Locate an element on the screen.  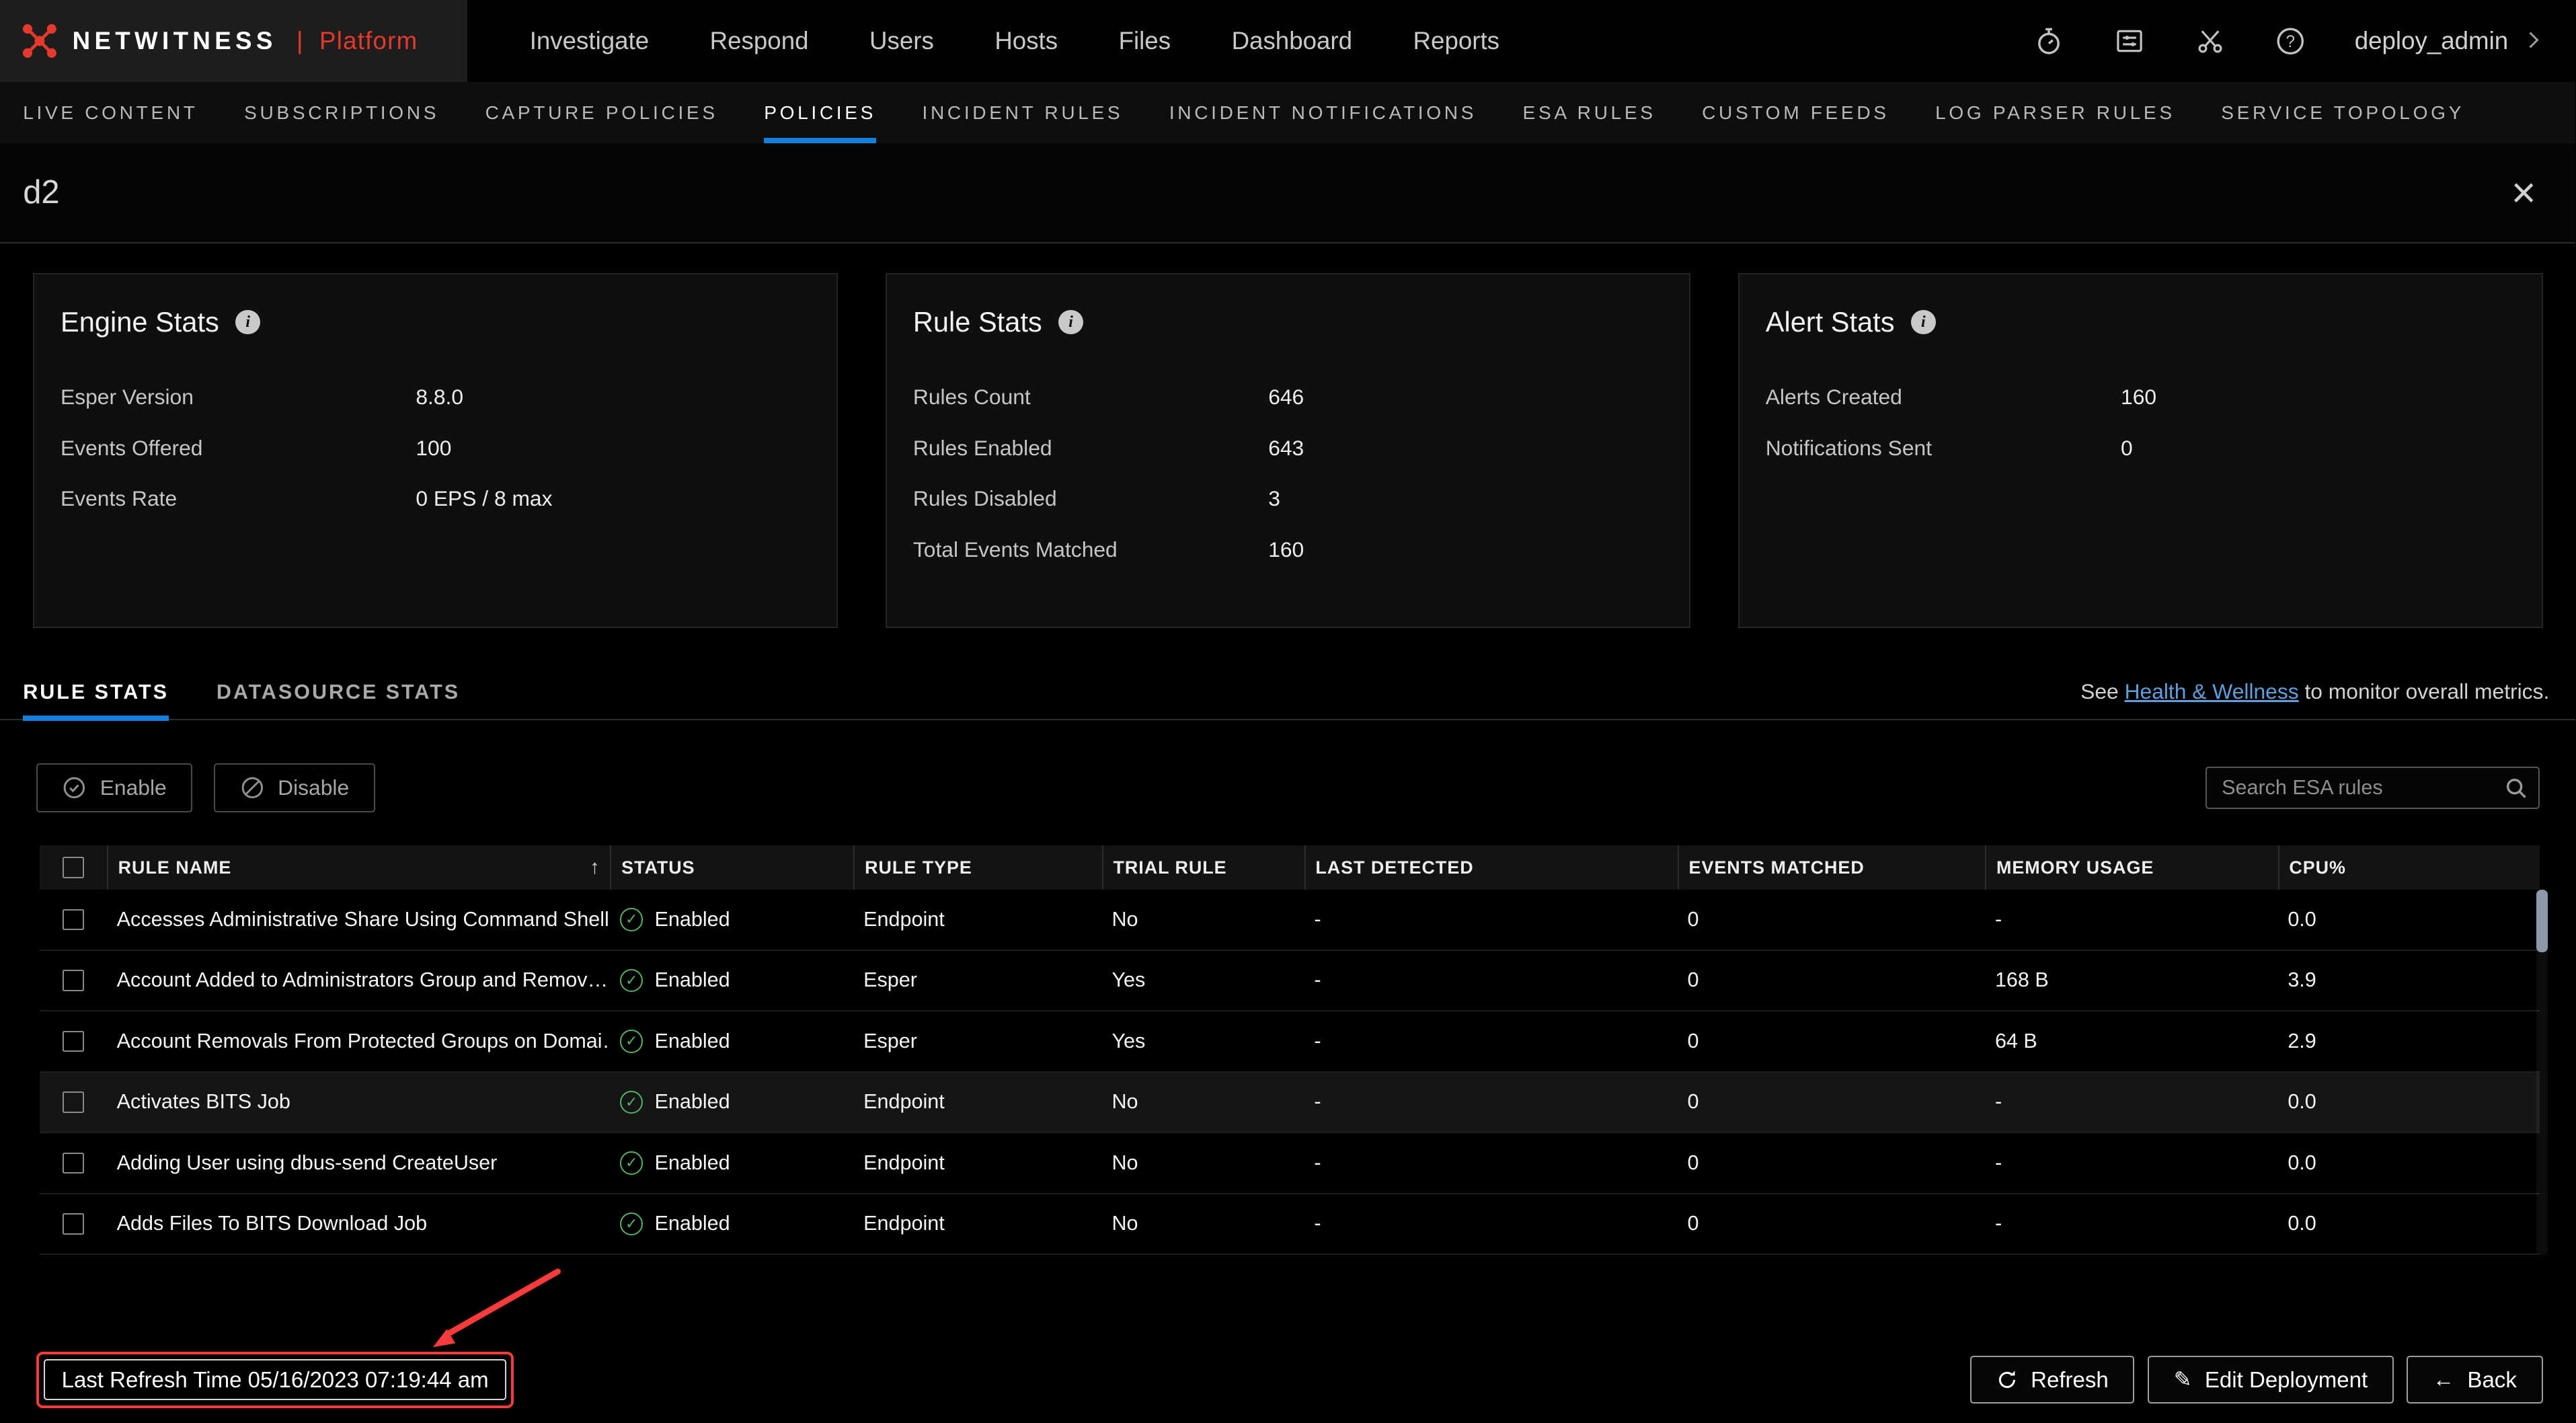
cpu-cell: 0.0 is located at coordinates (2302, 1223).